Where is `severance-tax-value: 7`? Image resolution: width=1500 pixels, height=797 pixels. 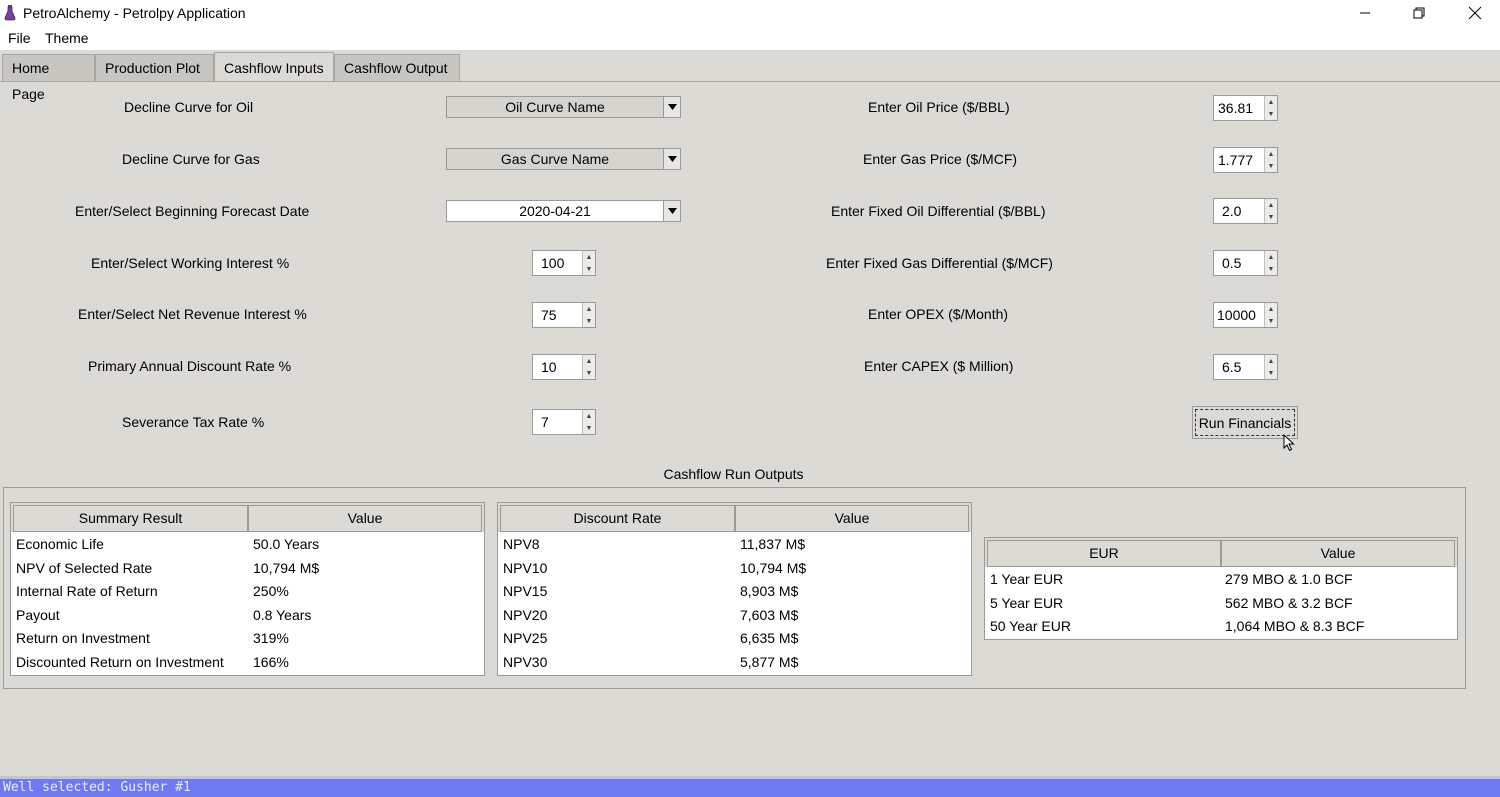
severance-tax-value: 7 is located at coordinates (557, 422).